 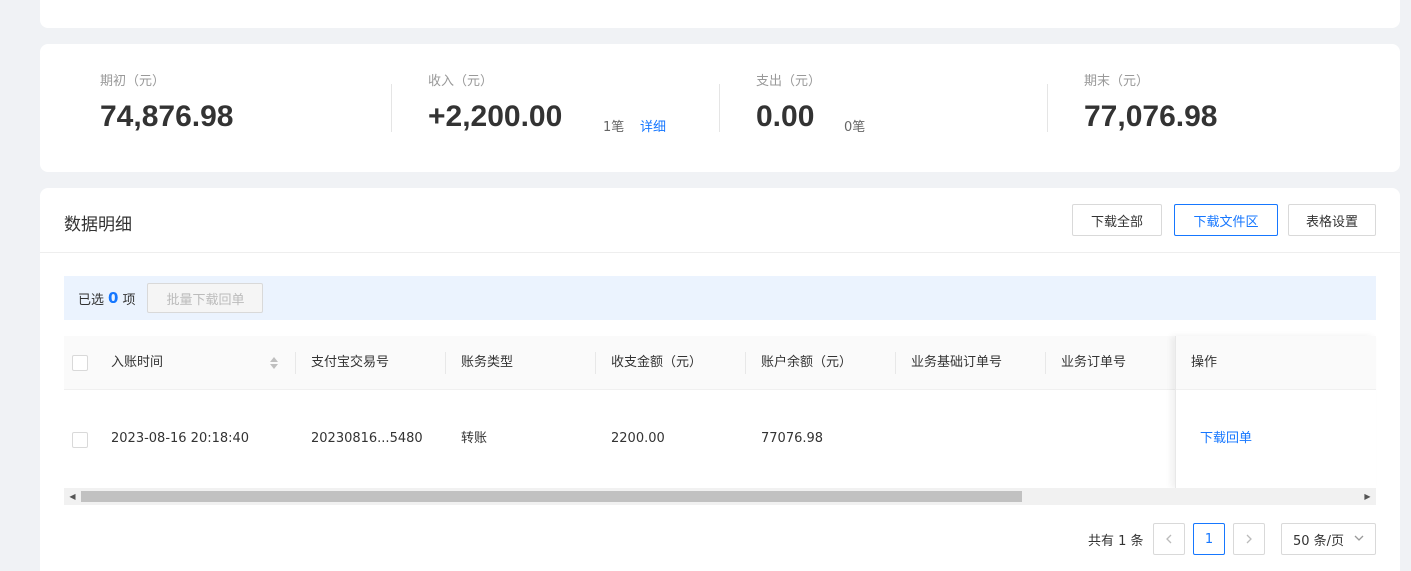 What do you see at coordinates (855, 127) in the screenshot?
I see `stat-expense-count: 0笔` at bounding box center [855, 127].